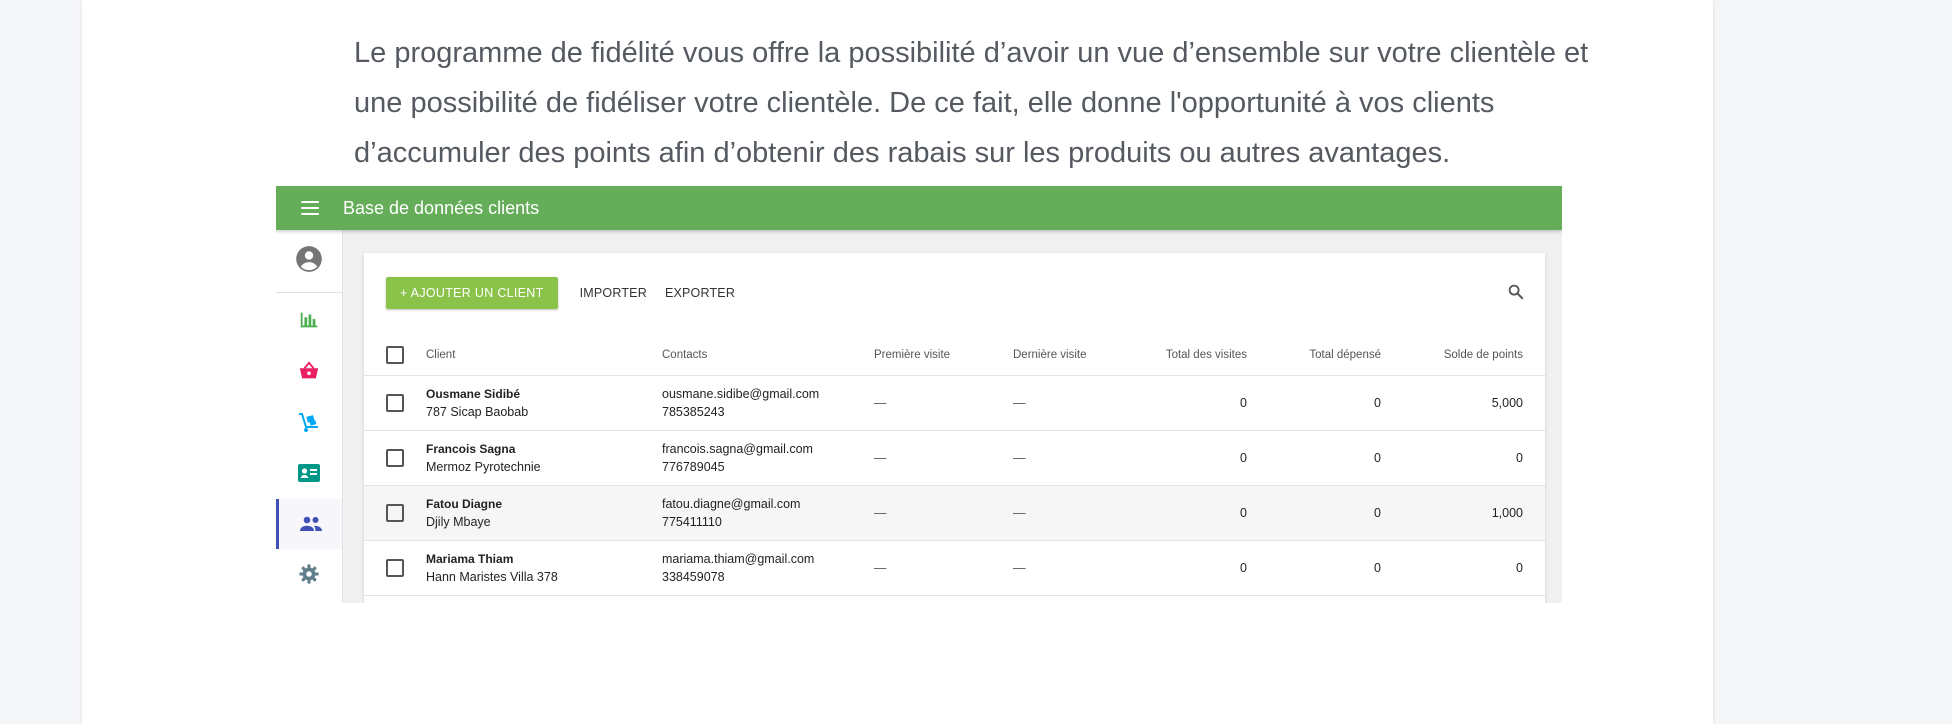  What do you see at coordinates (310, 208) in the screenshot?
I see `menu-icon` at bounding box center [310, 208].